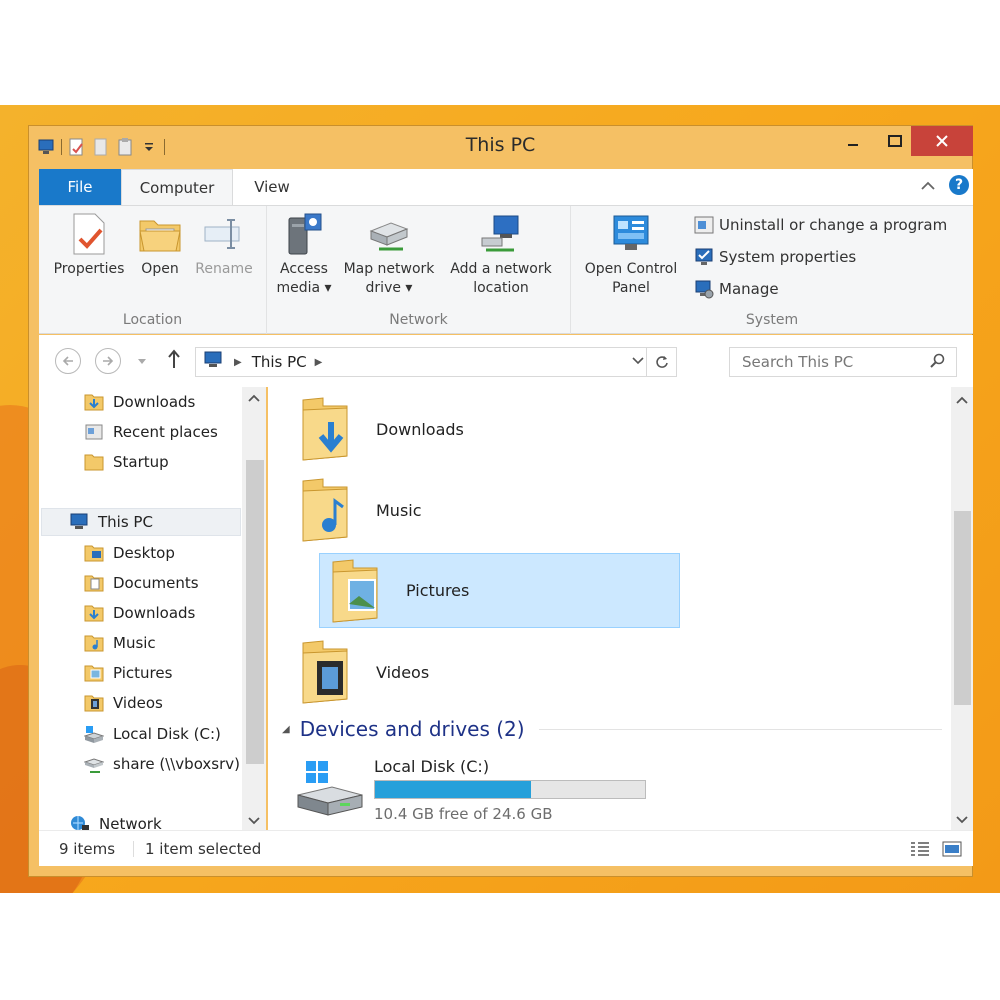 This screenshot has height=1000, width=1000. Describe the element at coordinates (470, 429) in the screenshot. I see `folder-item-downloads: Downloads` at that location.